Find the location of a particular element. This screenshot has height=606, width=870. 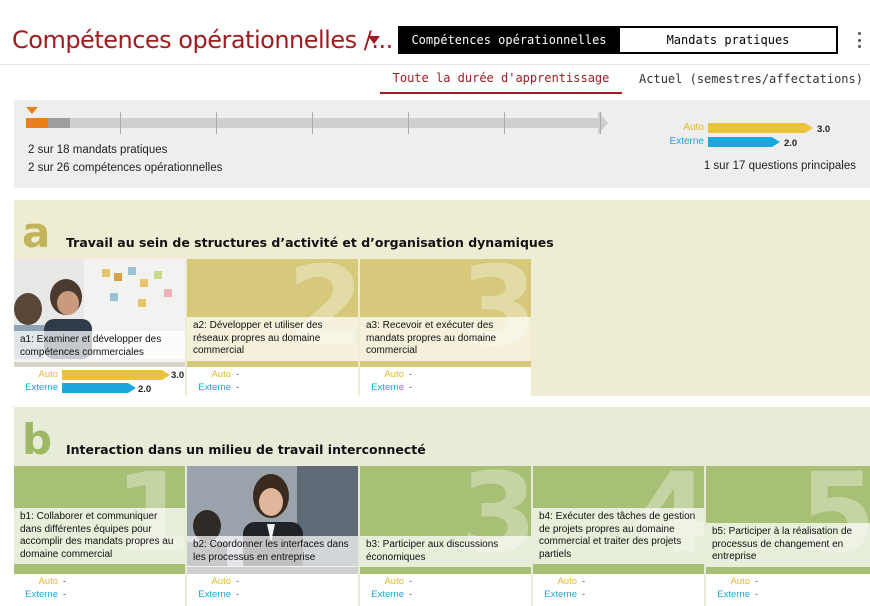

progress-fill is located at coordinates (37, 123).